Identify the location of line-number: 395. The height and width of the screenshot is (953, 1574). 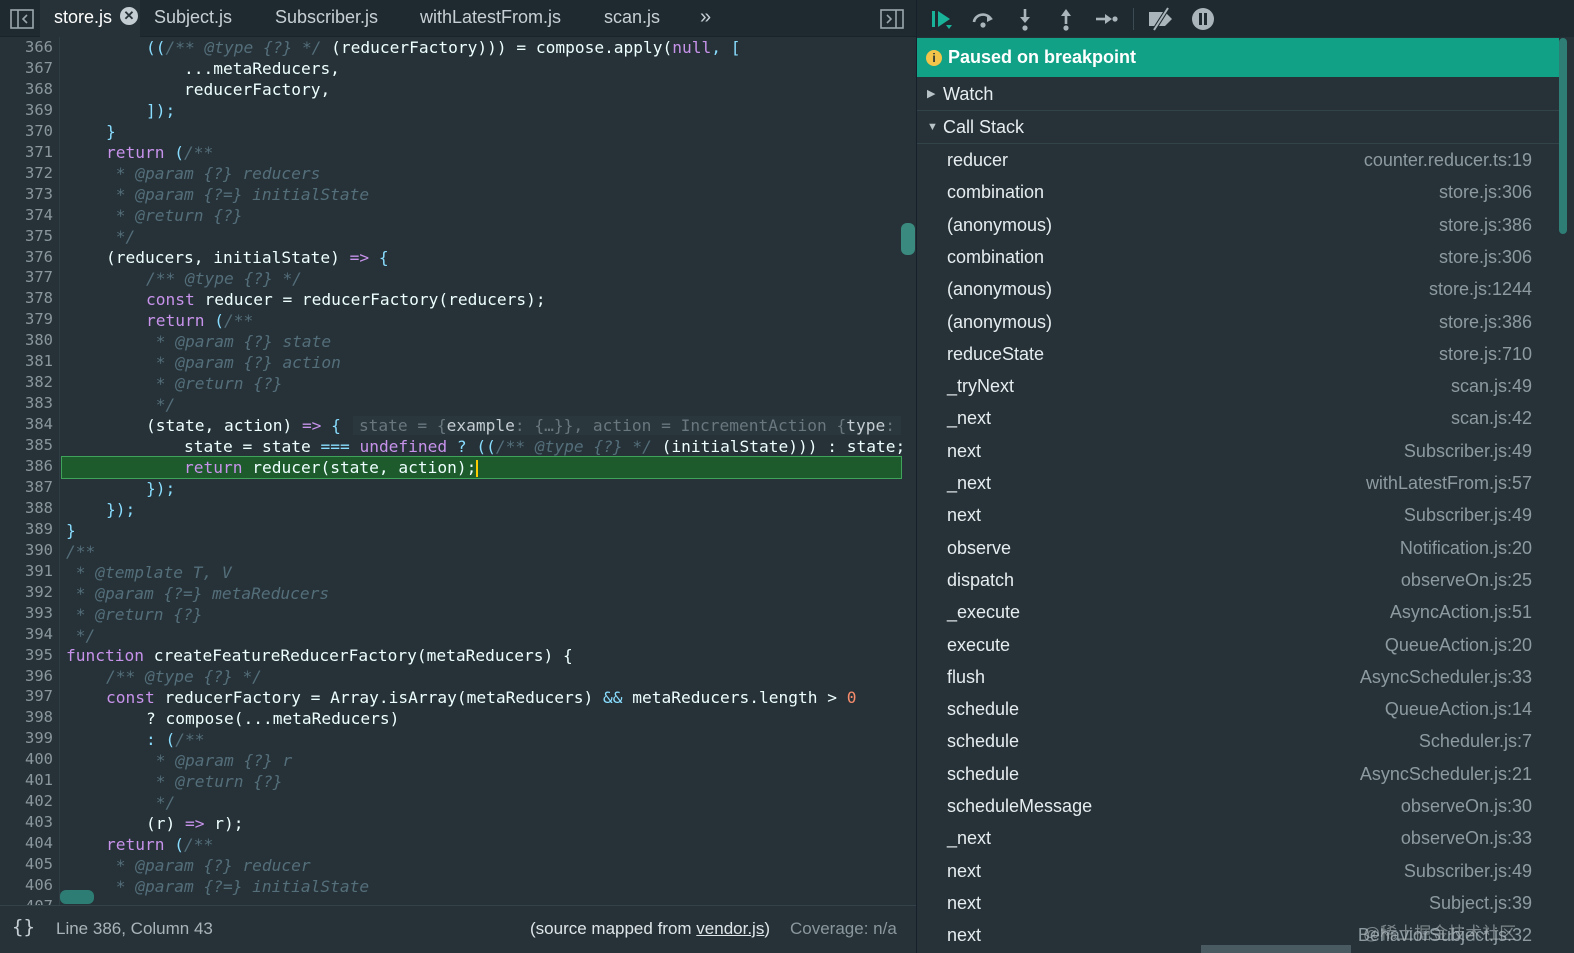
(26, 655).